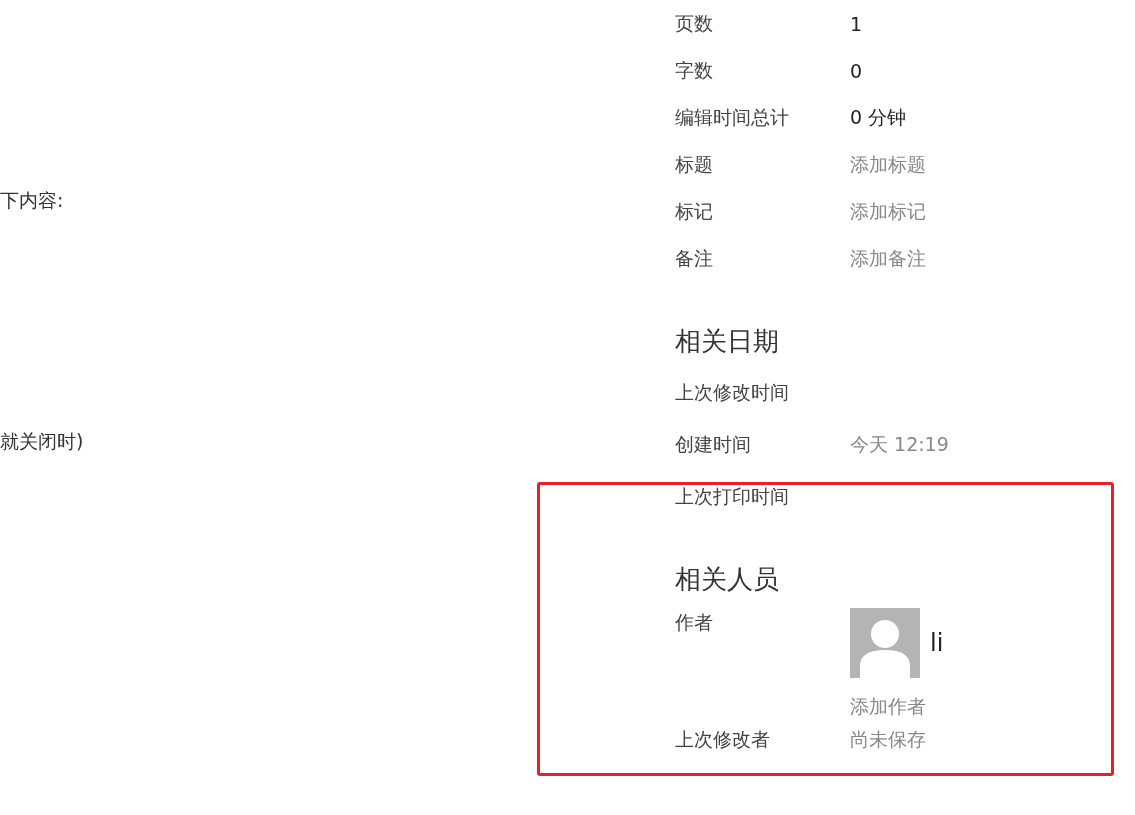 The width and height of the screenshot is (1135, 815). What do you see at coordinates (694, 622) in the screenshot?
I see `property-label: 作者` at bounding box center [694, 622].